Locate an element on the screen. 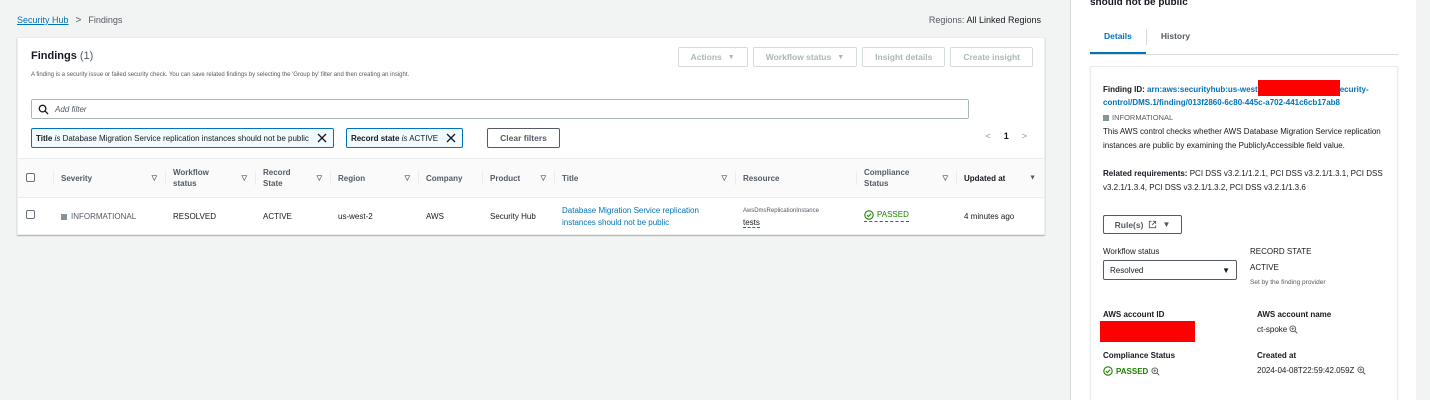  compliance-status-value: PASSED is located at coordinates (1132, 371).